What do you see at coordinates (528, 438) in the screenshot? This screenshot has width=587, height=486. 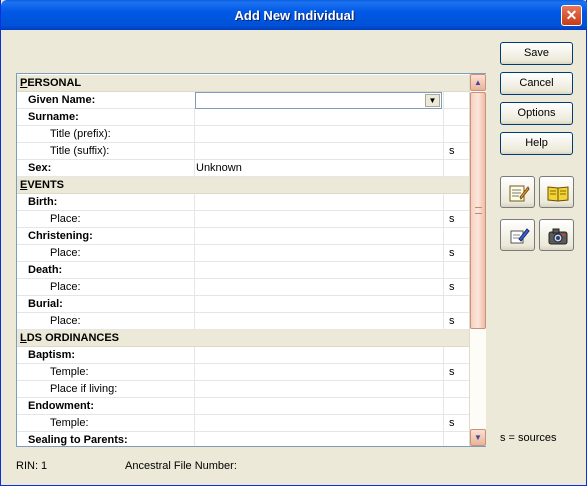 I see `sources-legend: s = sources` at bounding box center [528, 438].